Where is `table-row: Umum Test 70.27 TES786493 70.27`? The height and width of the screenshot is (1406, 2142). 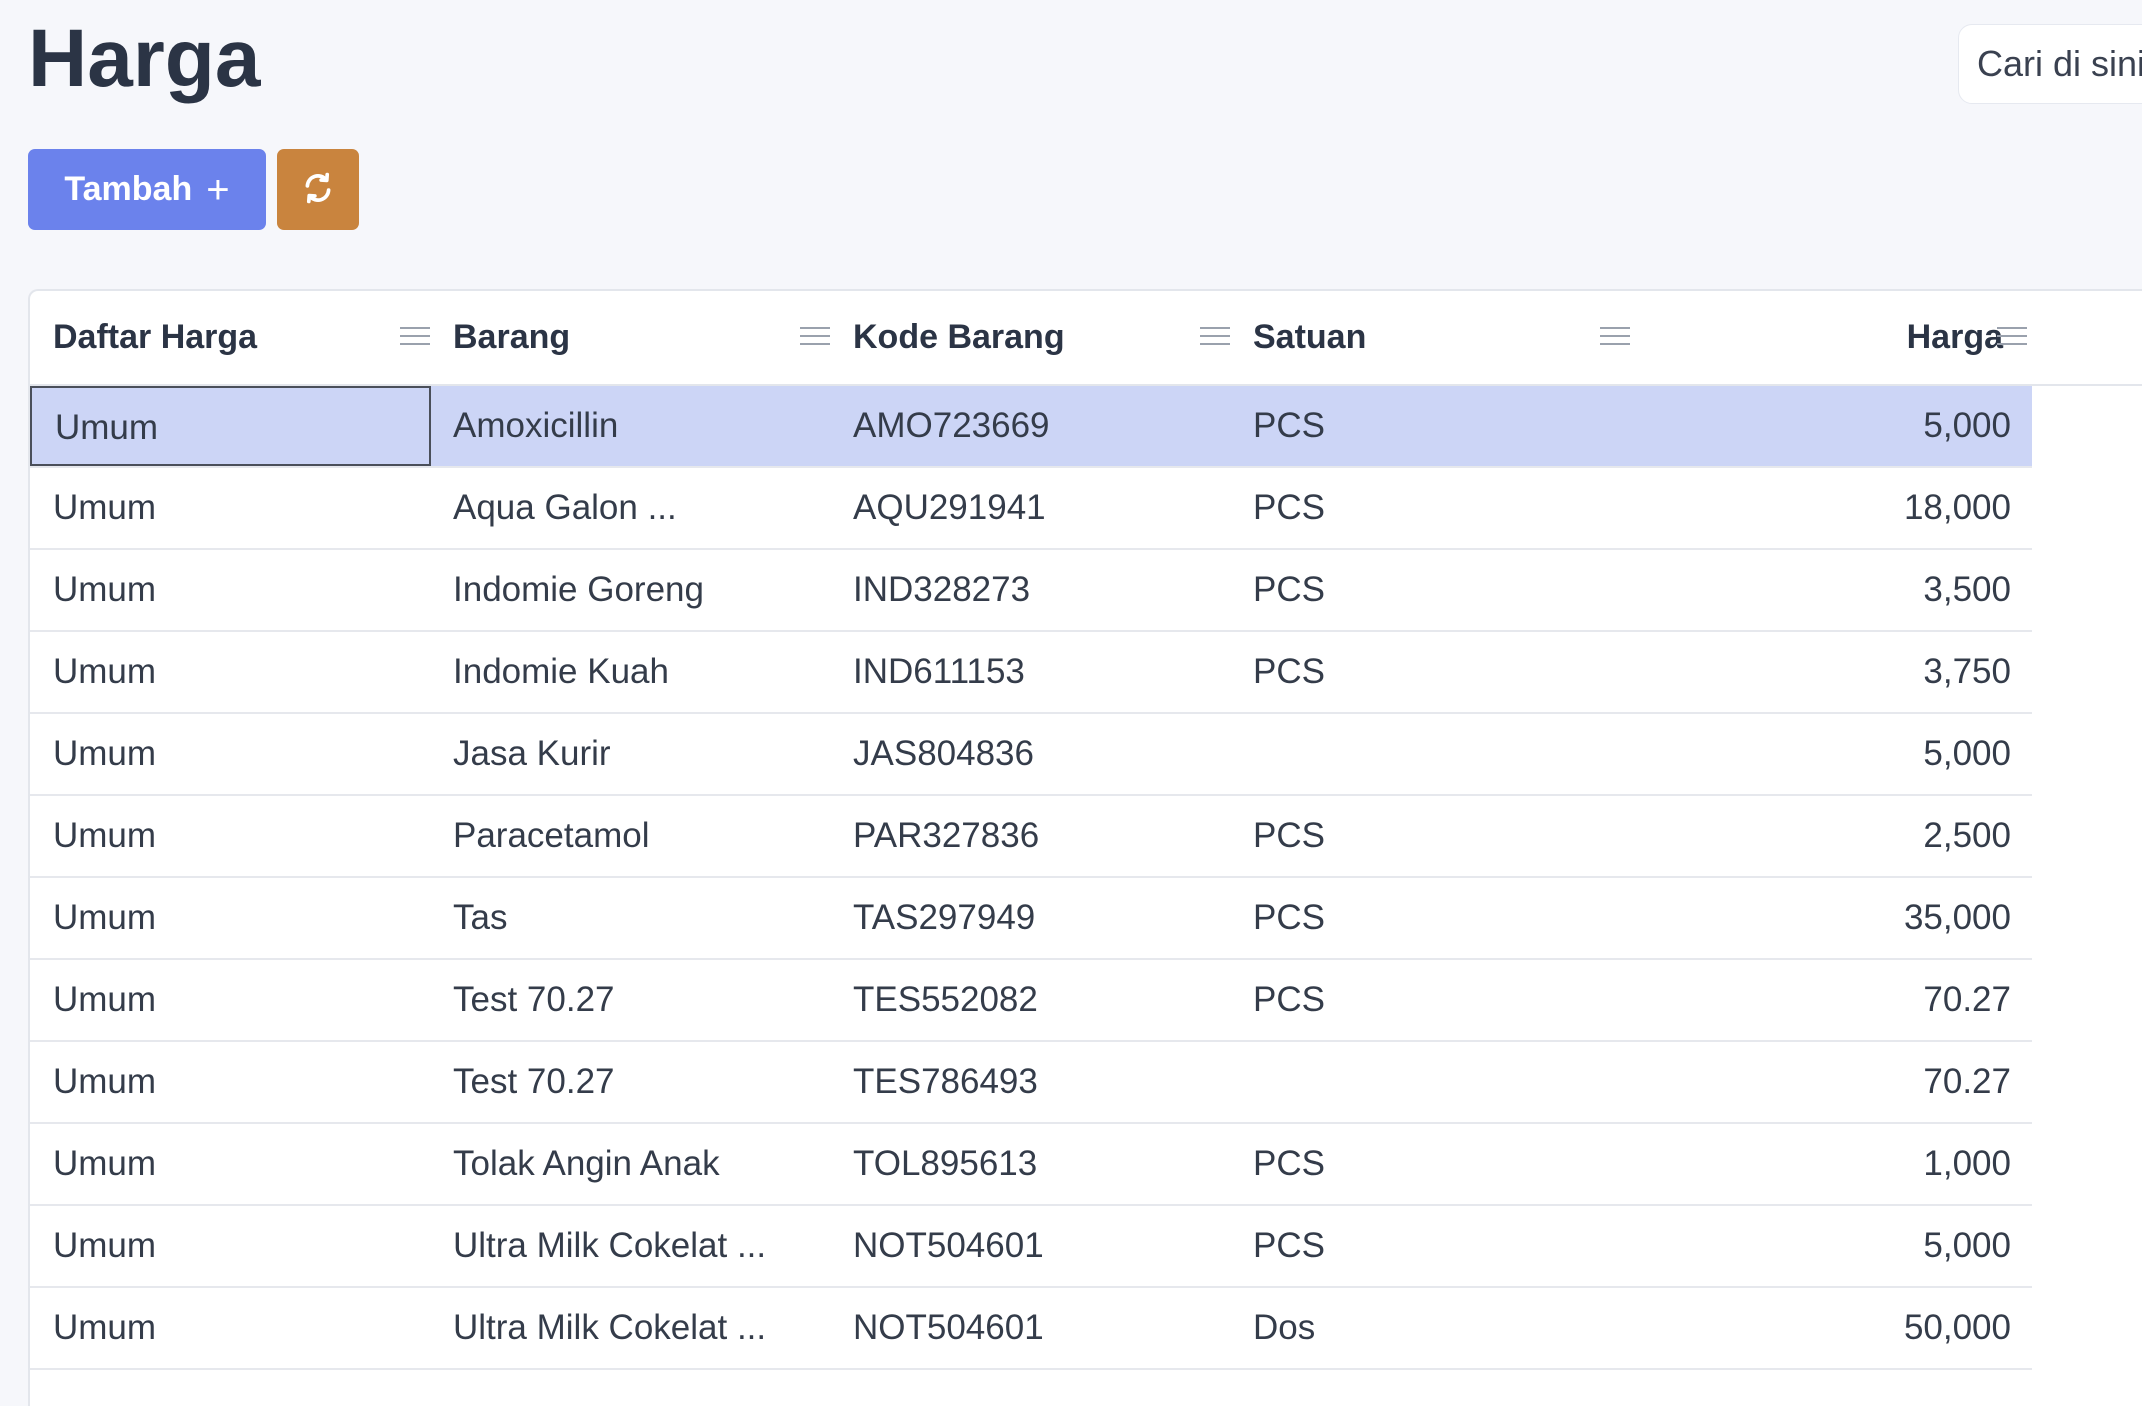 table-row: Umum Test 70.27 TES786493 70.27 is located at coordinates (1031, 1083).